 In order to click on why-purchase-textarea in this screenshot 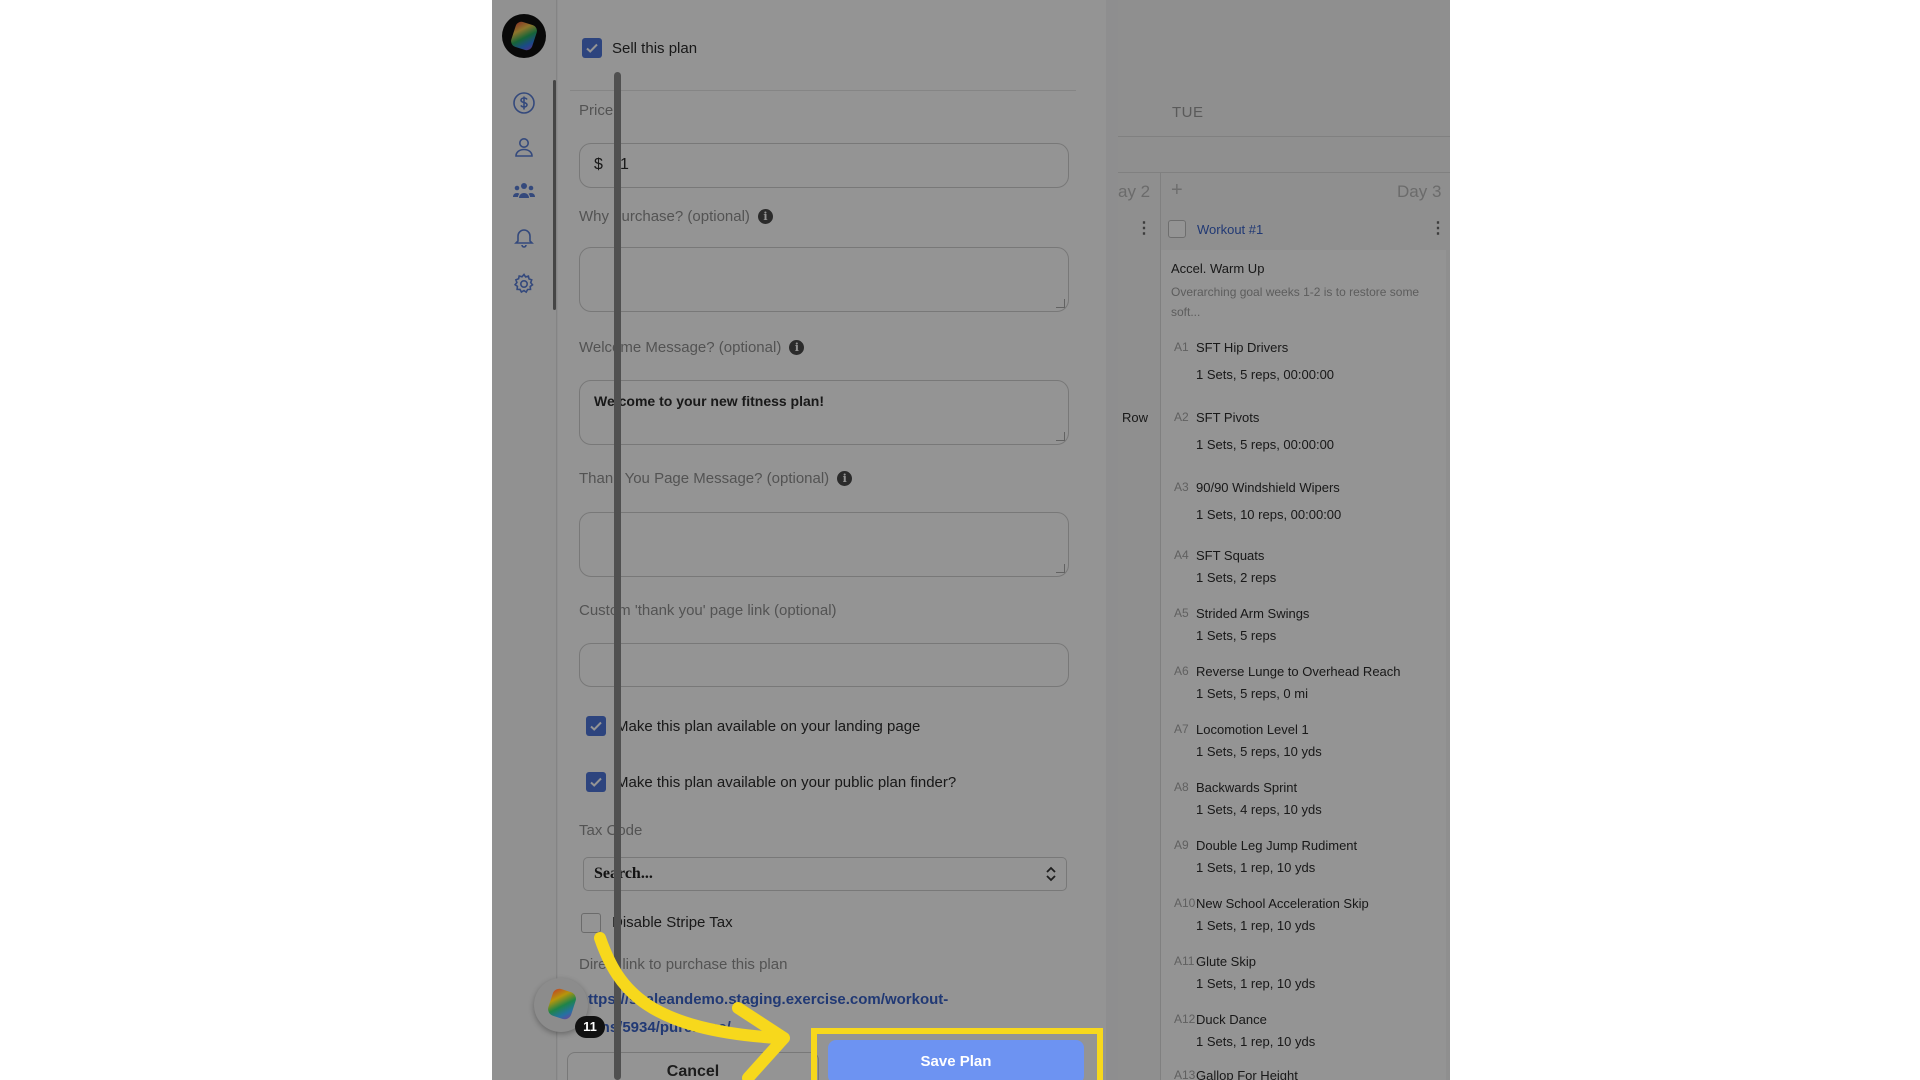, I will do `click(824, 279)`.